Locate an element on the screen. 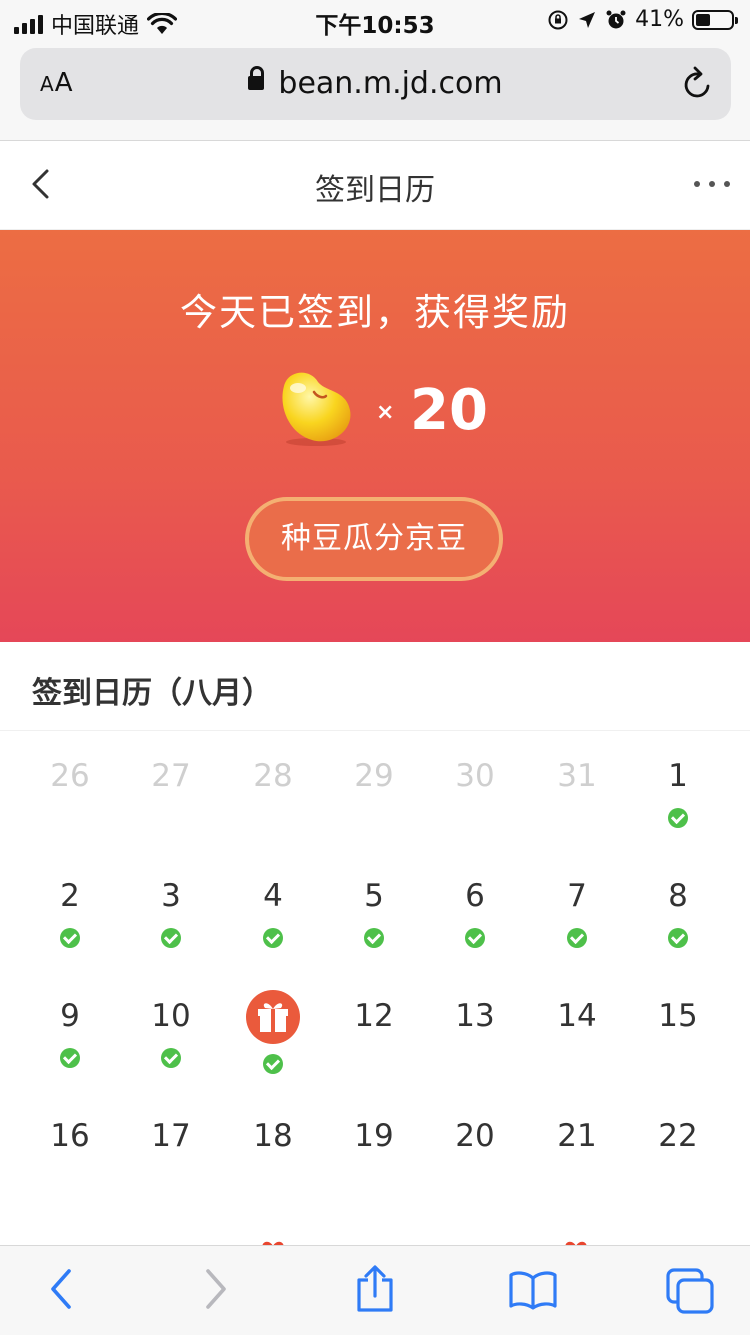 The image size is (750, 1335). calendar-day-number: 4 is located at coordinates (273, 896).